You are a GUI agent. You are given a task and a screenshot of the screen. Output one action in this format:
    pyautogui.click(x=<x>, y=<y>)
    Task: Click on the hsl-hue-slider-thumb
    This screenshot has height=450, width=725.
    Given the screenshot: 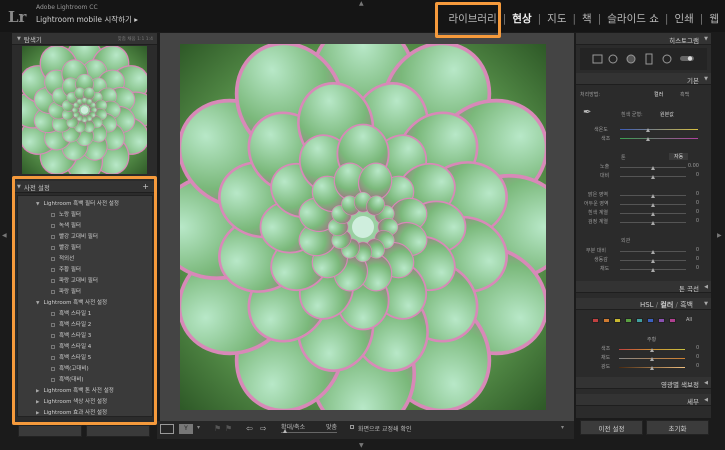 What is the action you would take?
    pyautogui.click(x=652, y=350)
    